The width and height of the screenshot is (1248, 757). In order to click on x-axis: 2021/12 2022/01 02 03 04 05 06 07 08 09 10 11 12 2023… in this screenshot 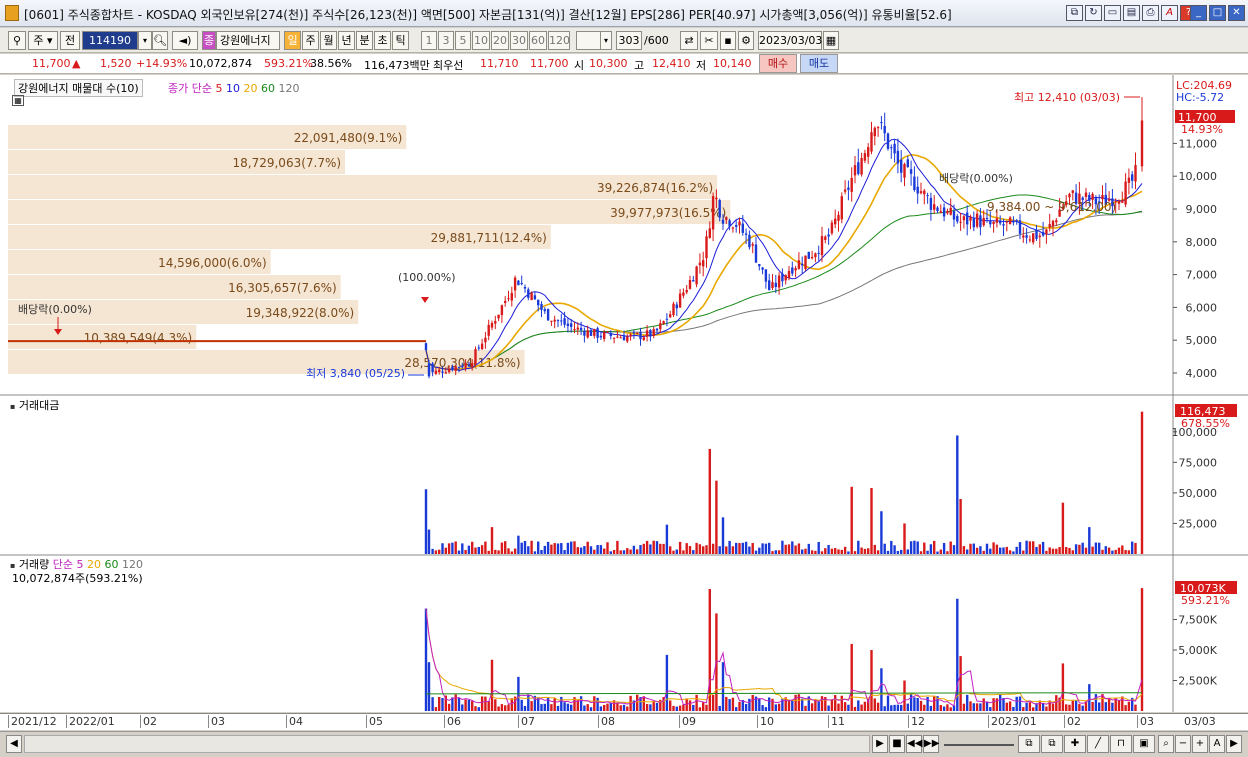, I will do `click(624, 721)`.